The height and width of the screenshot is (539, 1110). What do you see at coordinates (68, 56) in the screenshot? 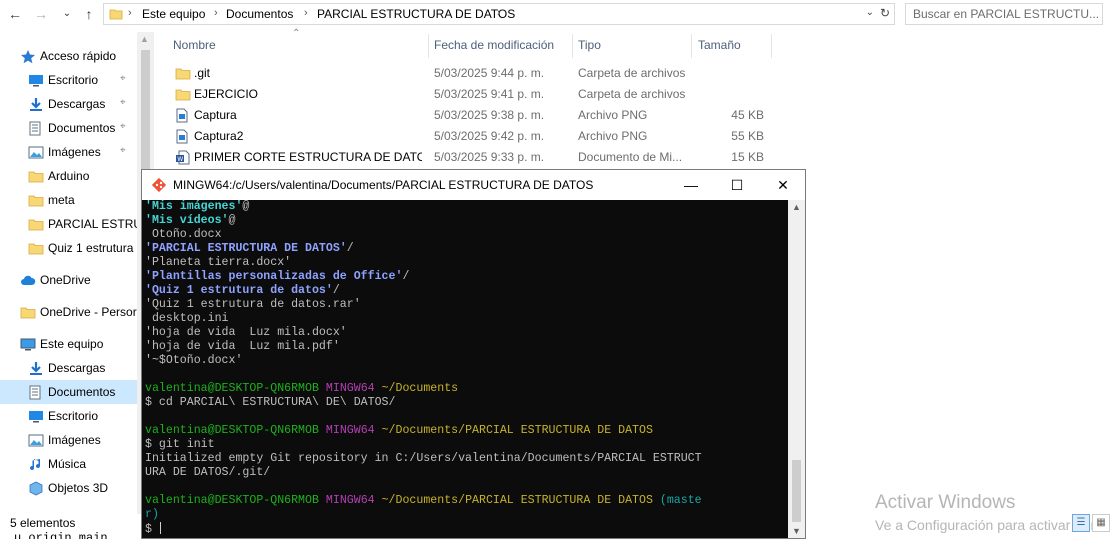
I see `sidebar-item: Acceso rápido` at bounding box center [68, 56].